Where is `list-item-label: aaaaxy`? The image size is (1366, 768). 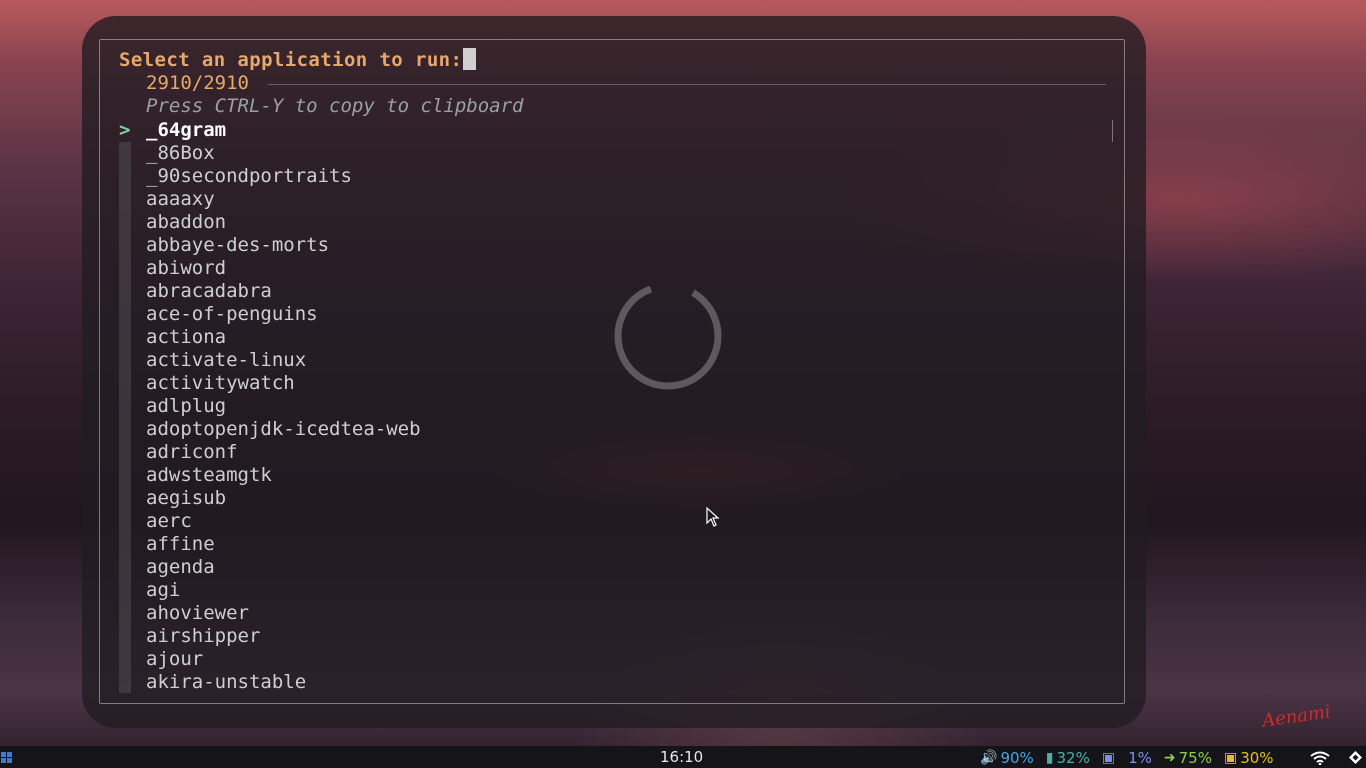
list-item-label: aaaaxy is located at coordinates (180, 199).